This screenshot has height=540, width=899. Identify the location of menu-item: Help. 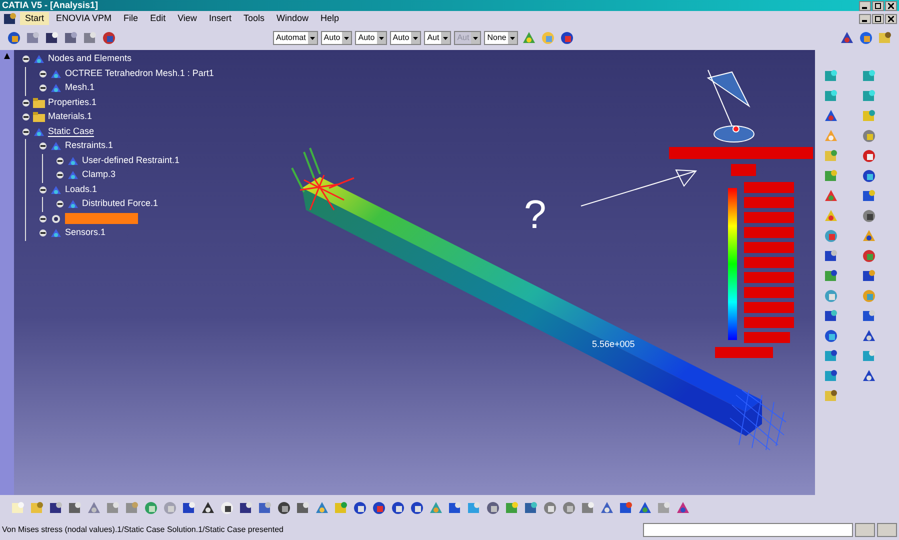
(329, 18).